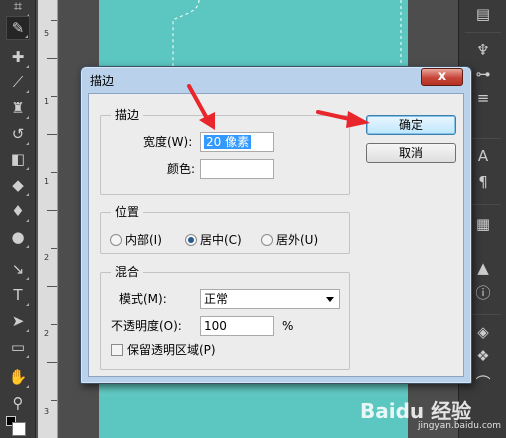  I want to click on dialog-titlebar: 描边 x, so click(276, 80).